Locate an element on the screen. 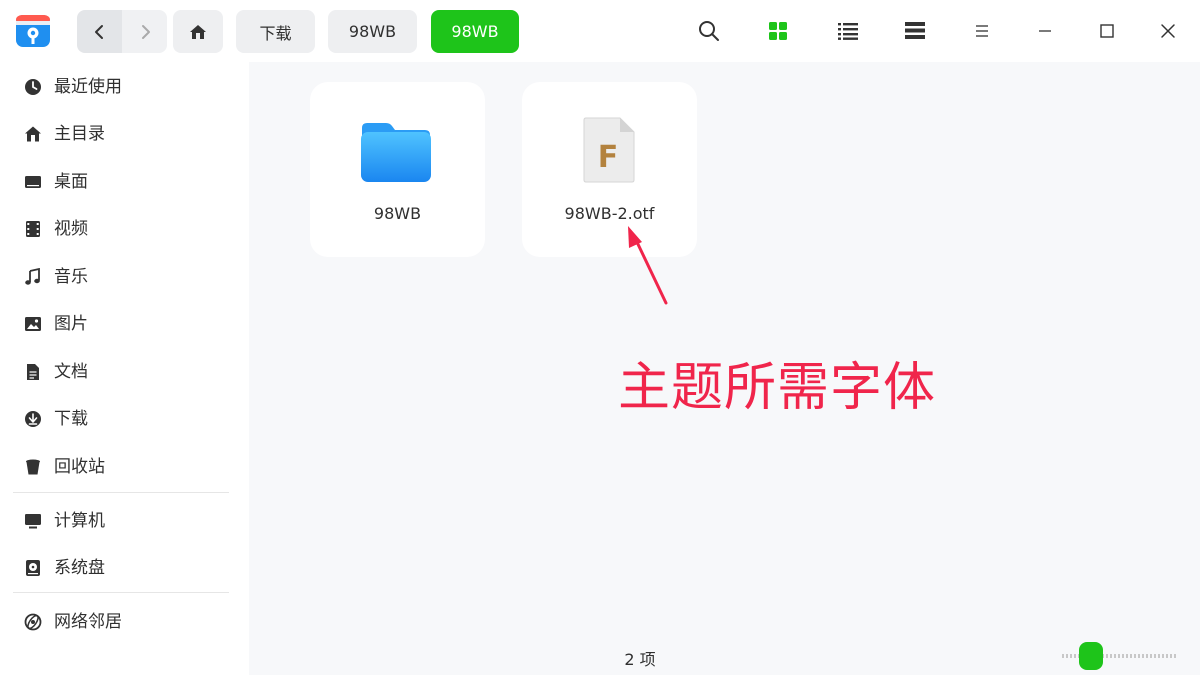 The height and width of the screenshot is (675, 1200). sidebar-item-label: 视频 is located at coordinates (71, 229).